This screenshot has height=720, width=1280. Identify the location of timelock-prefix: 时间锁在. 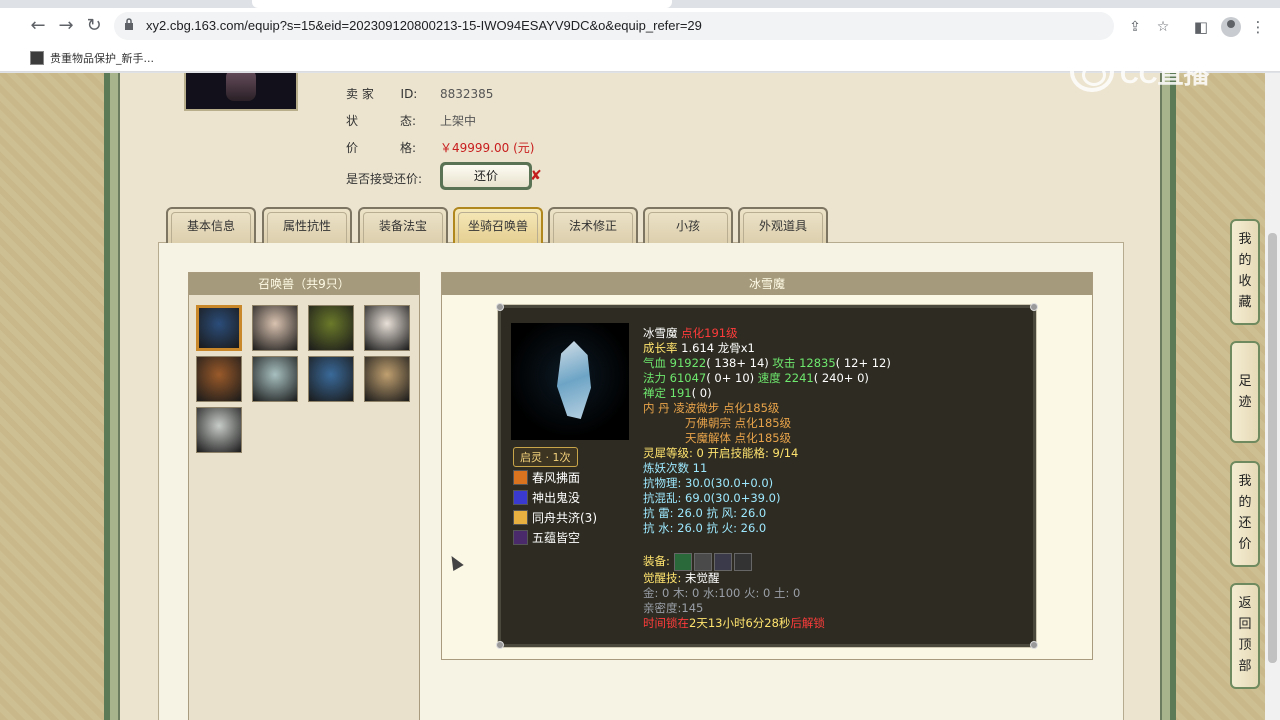
(666, 623).